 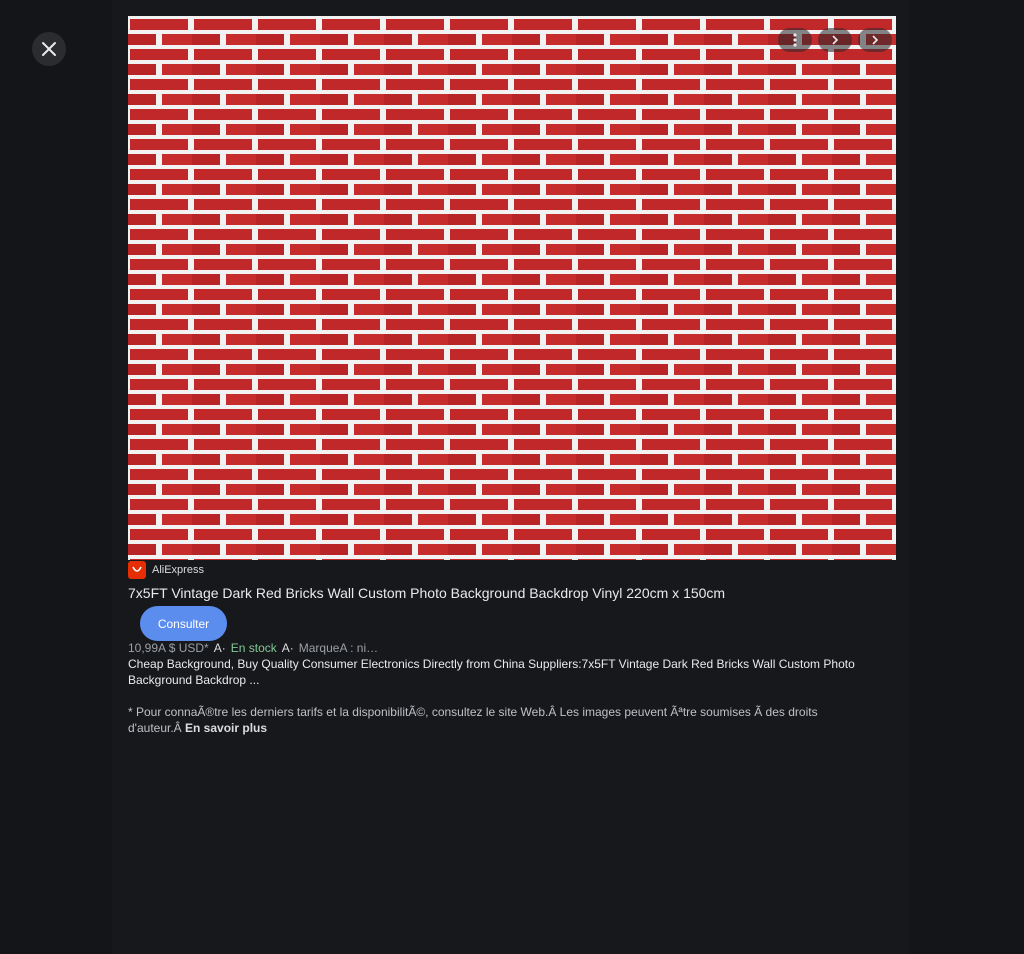 I want to click on aliexpress-logo-icon, so click(x=137, y=570).